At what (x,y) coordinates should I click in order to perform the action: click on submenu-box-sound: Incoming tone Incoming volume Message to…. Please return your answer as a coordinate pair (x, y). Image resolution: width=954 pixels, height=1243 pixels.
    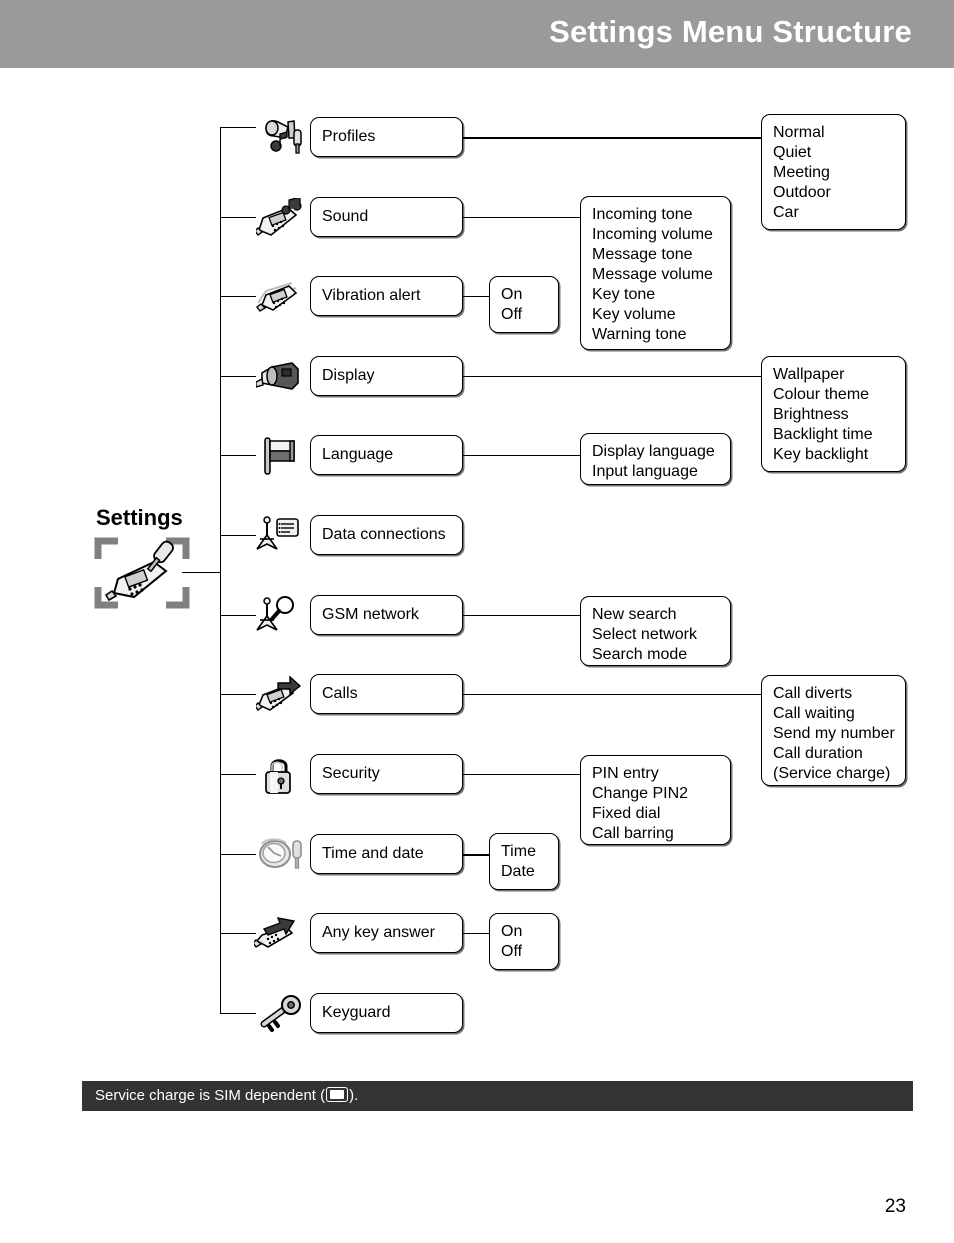
    Looking at the image, I should click on (655, 273).